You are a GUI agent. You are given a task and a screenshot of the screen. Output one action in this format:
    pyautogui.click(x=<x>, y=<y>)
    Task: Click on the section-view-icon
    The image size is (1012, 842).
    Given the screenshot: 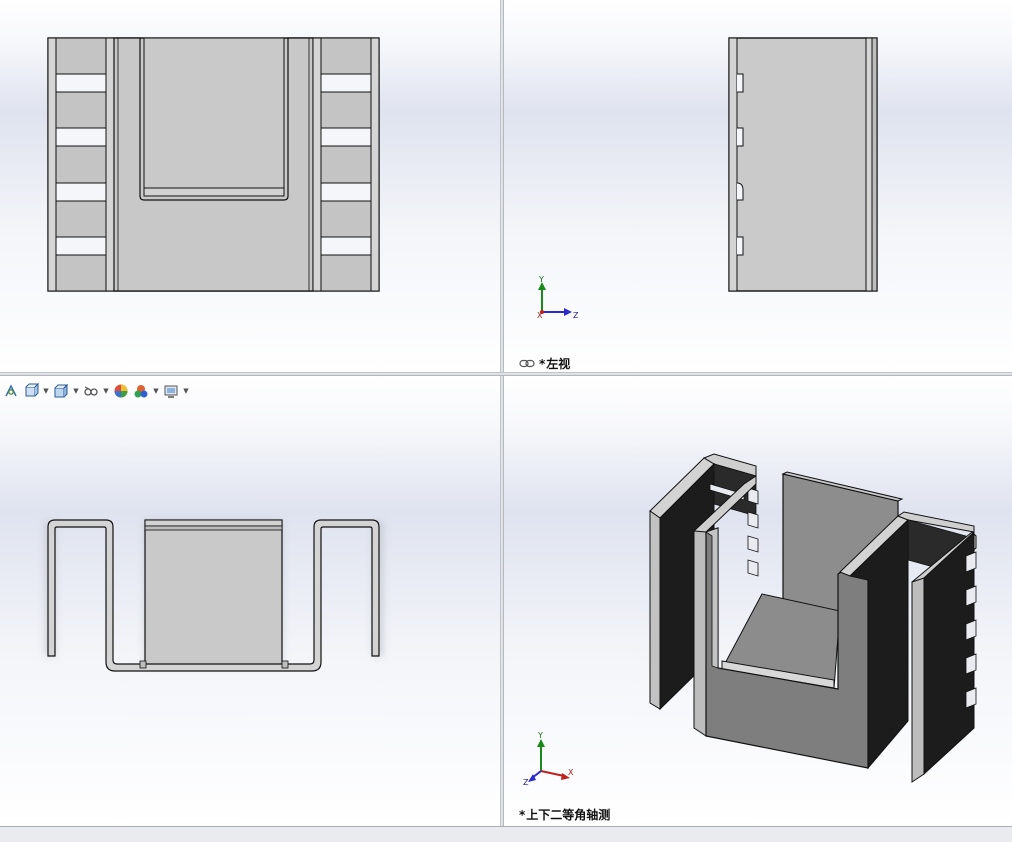 What is the action you would take?
    pyautogui.click(x=31, y=391)
    